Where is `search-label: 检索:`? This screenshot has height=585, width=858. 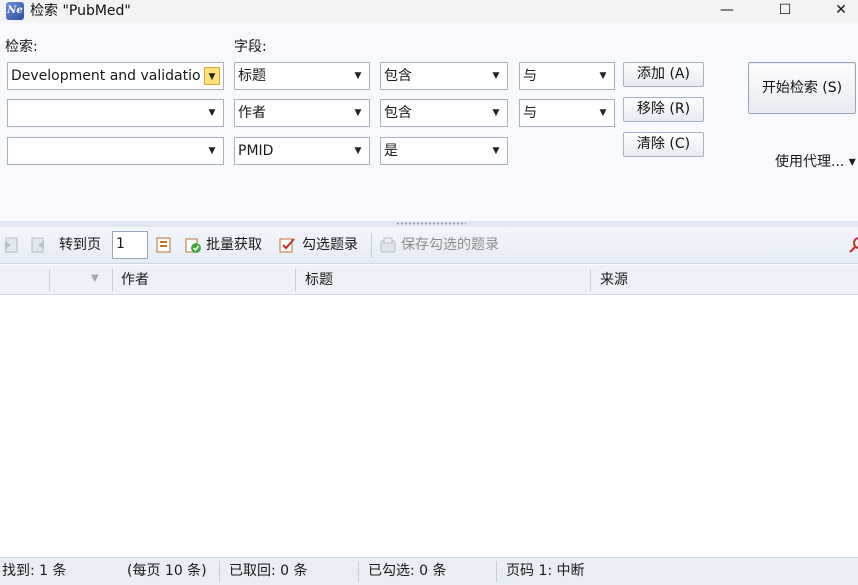
search-label: 检索: is located at coordinates (21, 47).